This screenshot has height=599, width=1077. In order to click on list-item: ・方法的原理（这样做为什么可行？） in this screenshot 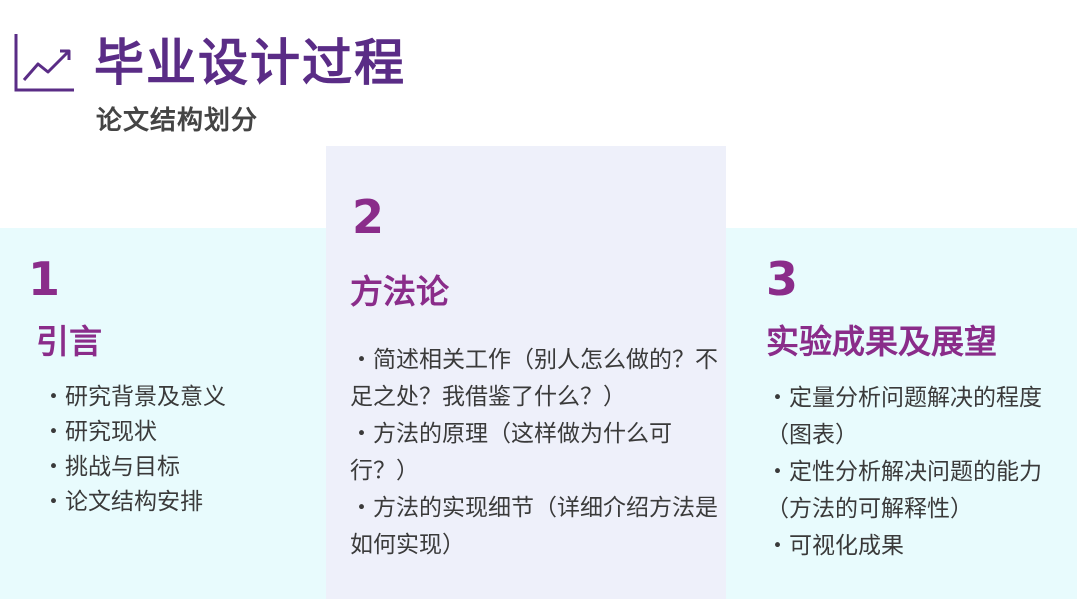, I will do `click(511, 452)`.